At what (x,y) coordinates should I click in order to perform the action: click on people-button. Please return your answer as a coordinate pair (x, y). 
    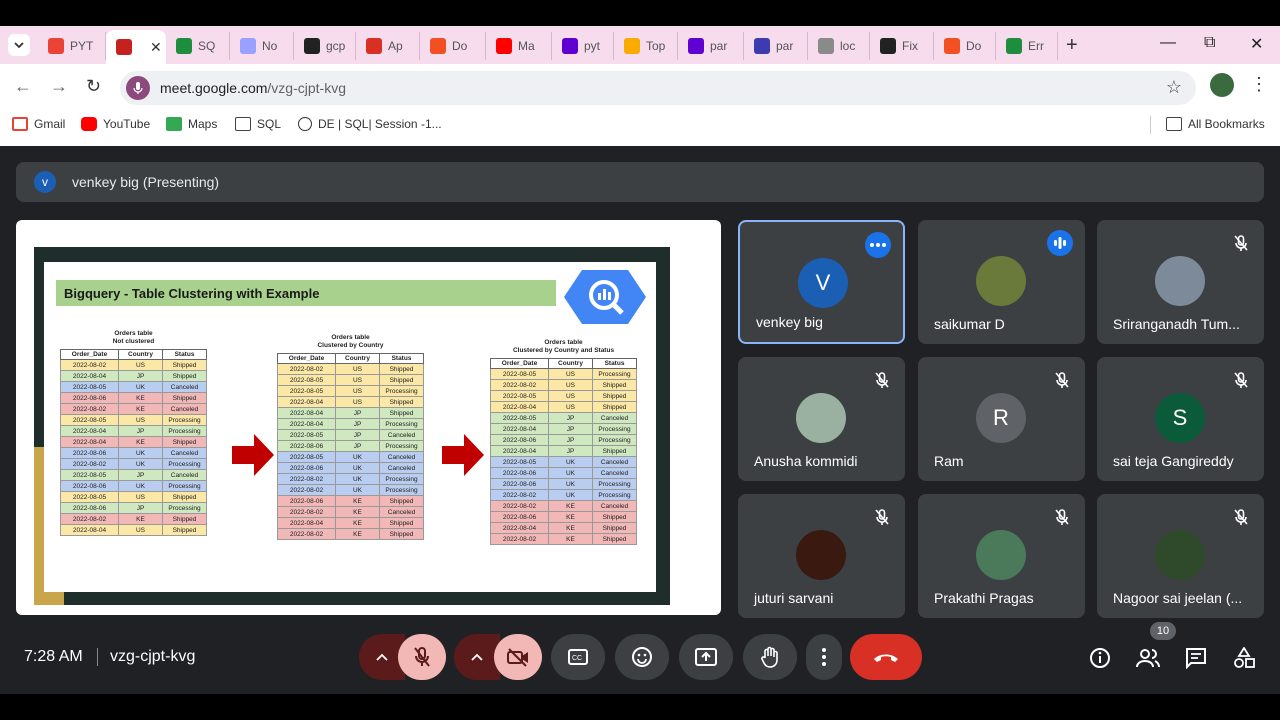
    Looking at the image, I should click on (1148, 658).